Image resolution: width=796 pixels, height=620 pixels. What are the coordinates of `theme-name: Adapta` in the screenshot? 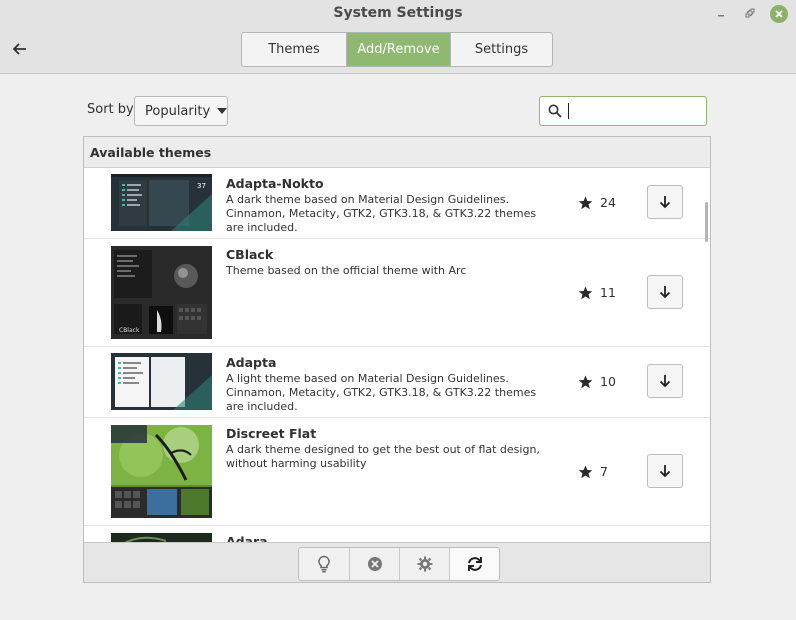 It's located at (251, 362).